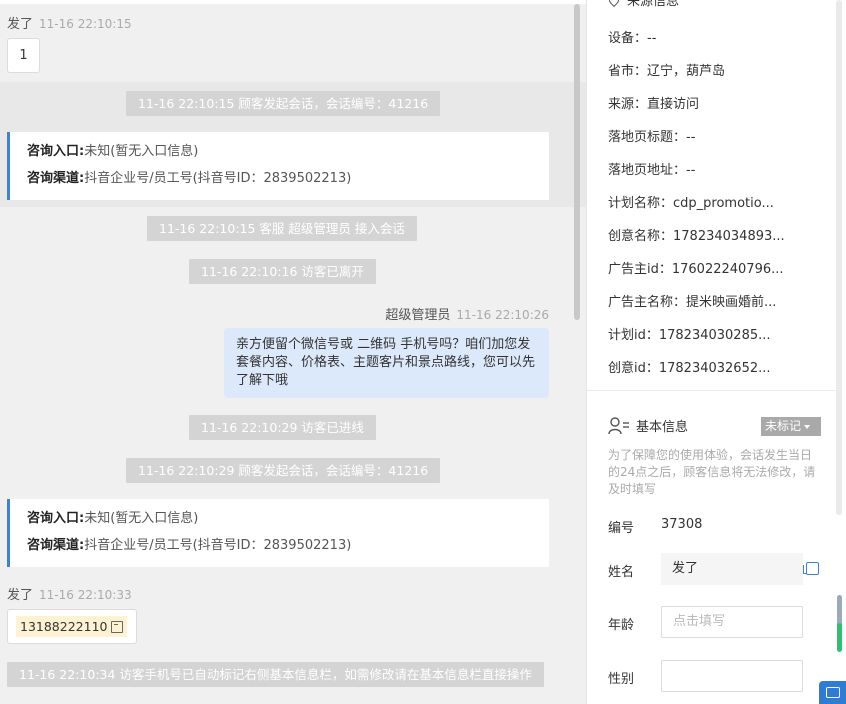  I want to click on chat-top-edge, so click(293, 2).